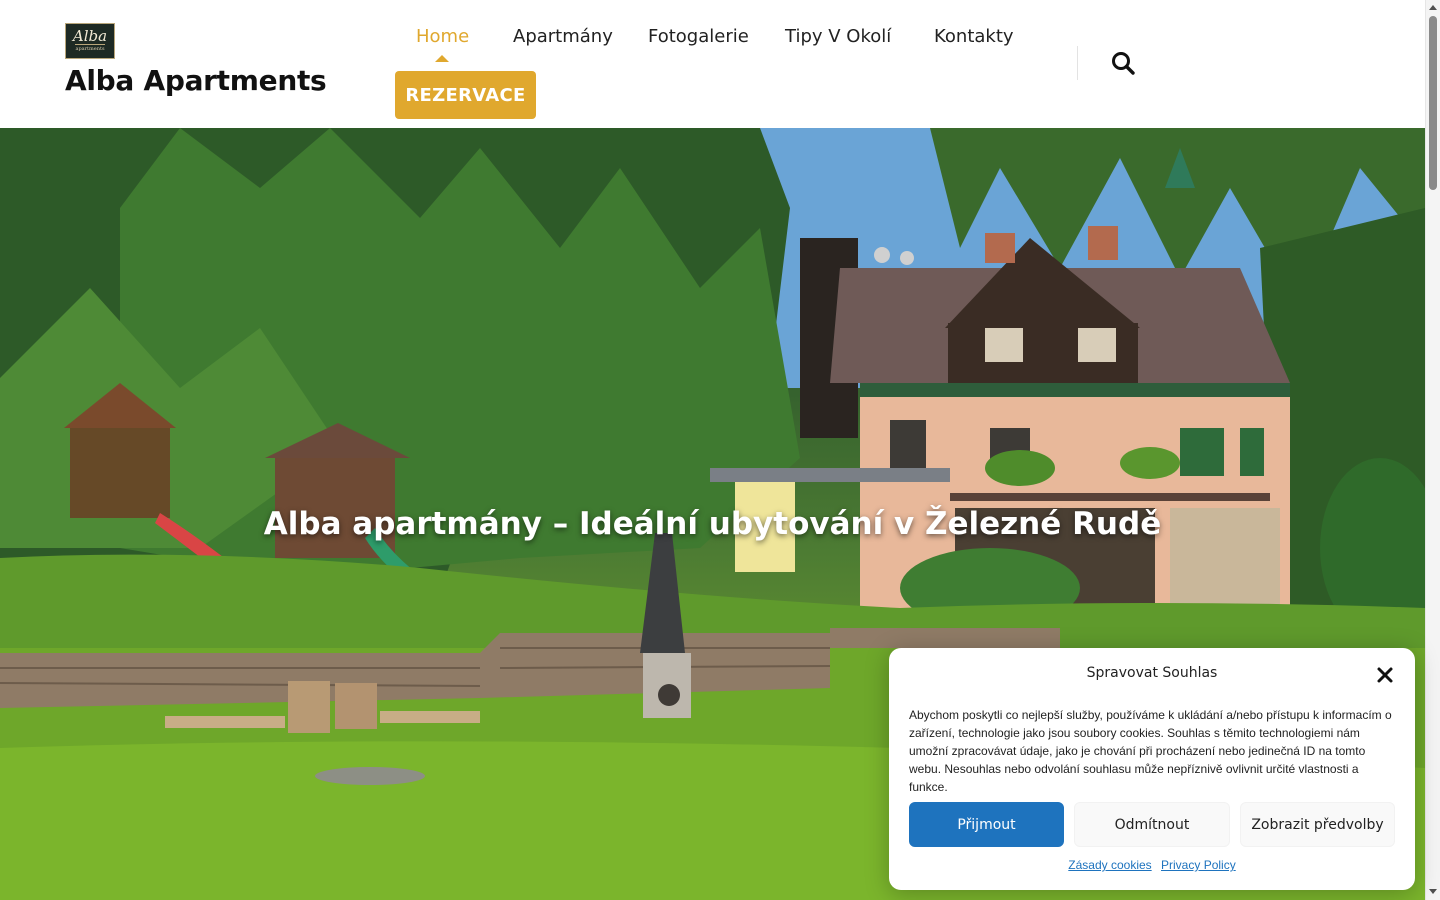 This screenshot has width=1440, height=900. What do you see at coordinates (1433, 103) in the screenshot?
I see `scroll-thumb` at bounding box center [1433, 103].